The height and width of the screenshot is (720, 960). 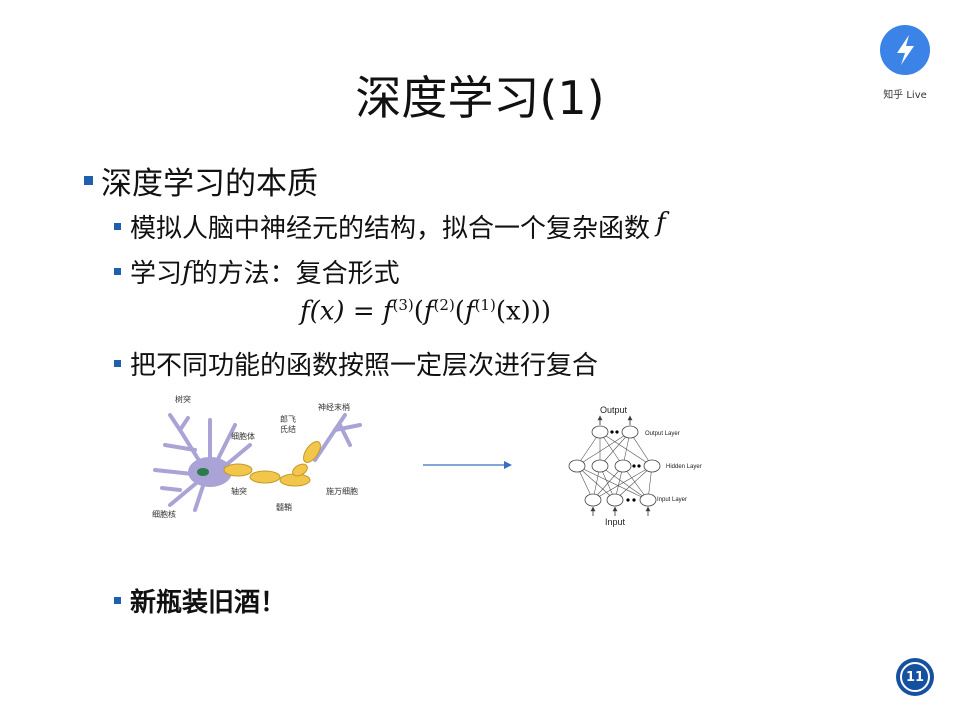 I want to click on label-input-layer: Input Layer, so click(x=672, y=500).